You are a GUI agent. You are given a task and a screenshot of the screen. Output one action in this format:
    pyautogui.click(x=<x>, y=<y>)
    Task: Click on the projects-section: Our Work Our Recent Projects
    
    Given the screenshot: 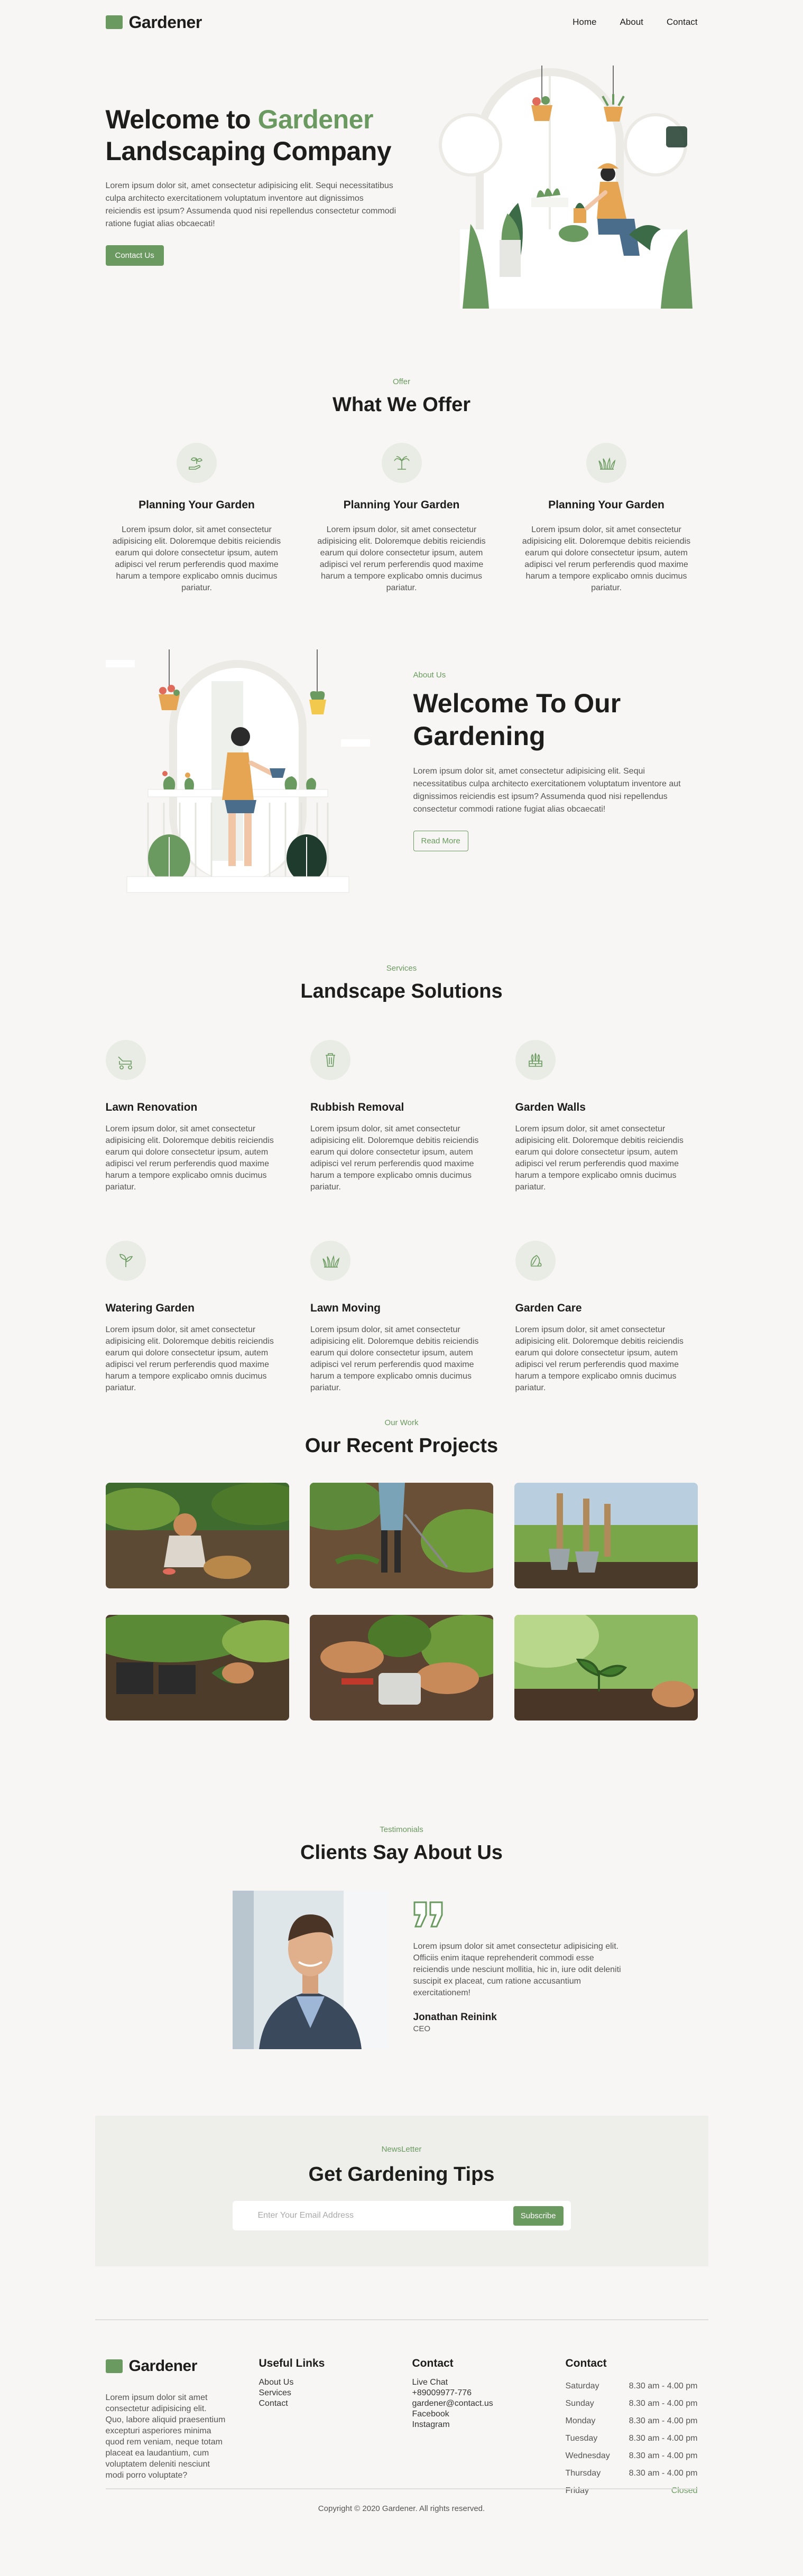 What is the action you would take?
    pyautogui.click(x=402, y=1622)
    